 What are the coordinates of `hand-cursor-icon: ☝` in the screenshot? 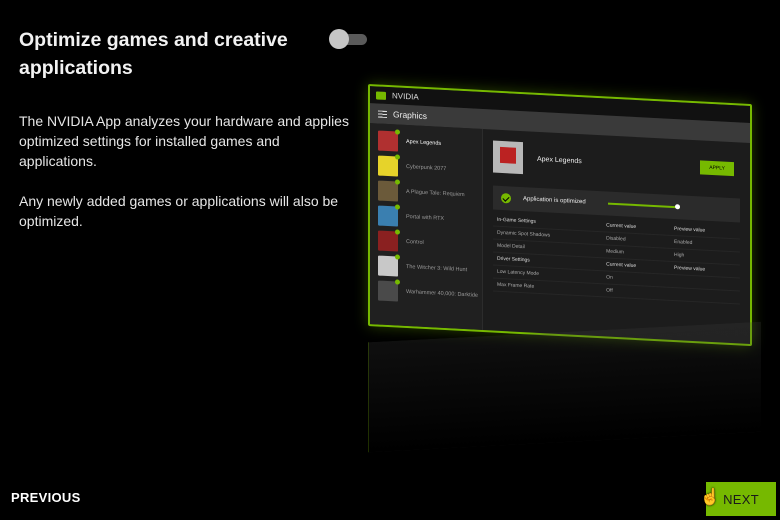 It's located at (710, 497).